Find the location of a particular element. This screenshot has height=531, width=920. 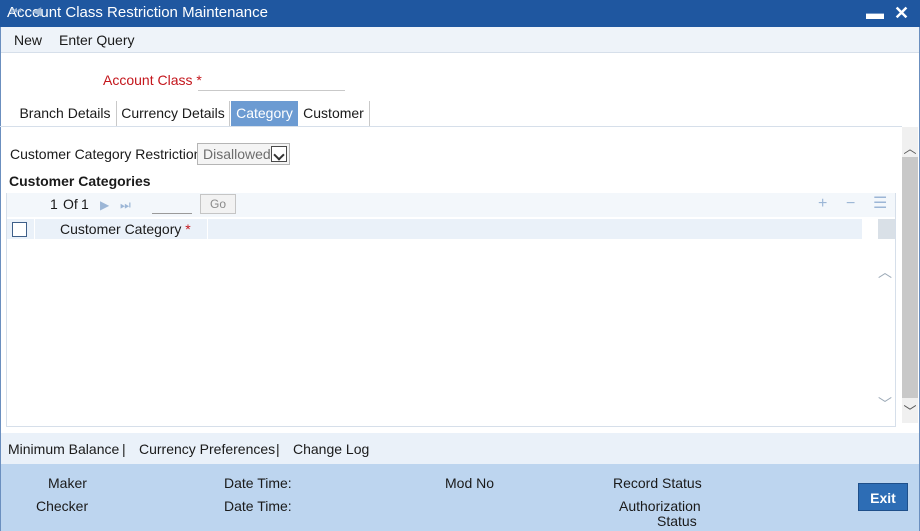

customer-category-restriction-label: Customer Category Restriction is located at coordinates (106, 154).